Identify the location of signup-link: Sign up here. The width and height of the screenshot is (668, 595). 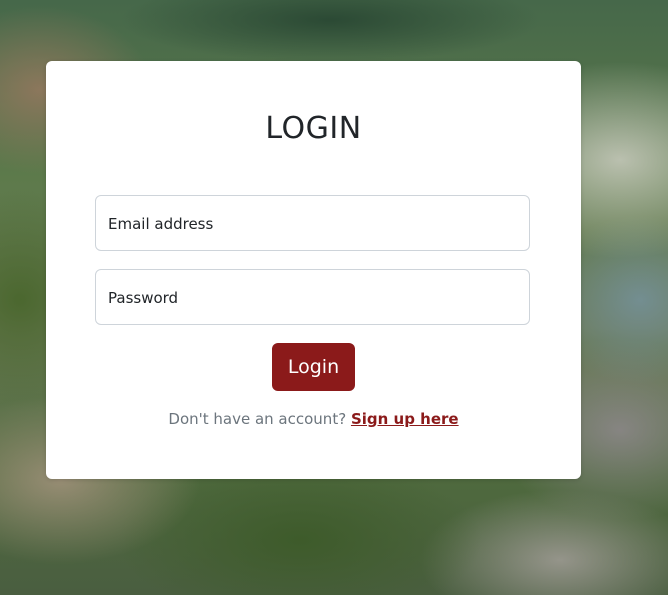
(405, 419).